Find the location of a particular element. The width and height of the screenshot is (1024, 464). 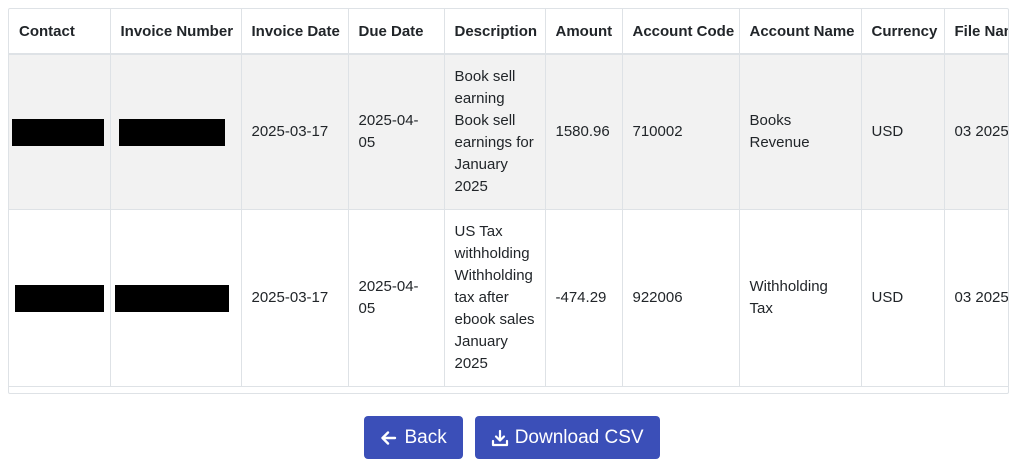

back-button: Back is located at coordinates (413, 437).